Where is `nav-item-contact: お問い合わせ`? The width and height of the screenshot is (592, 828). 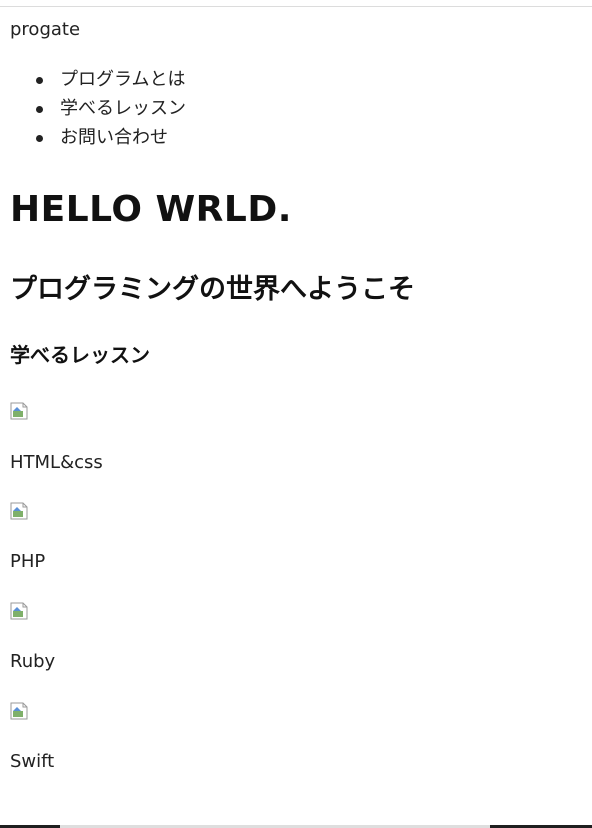 nav-item-contact: お問い合わせ is located at coordinates (93, 138).